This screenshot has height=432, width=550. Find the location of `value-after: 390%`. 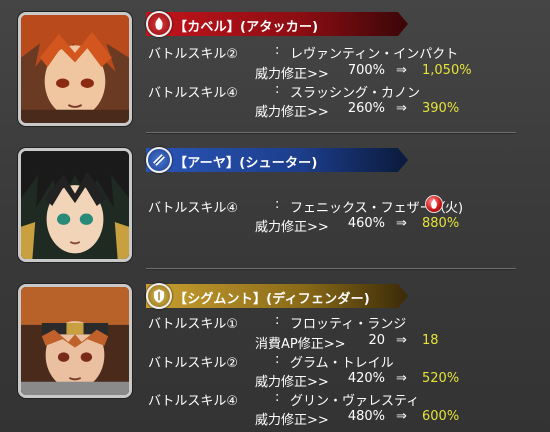

value-after: 390% is located at coordinates (441, 108).